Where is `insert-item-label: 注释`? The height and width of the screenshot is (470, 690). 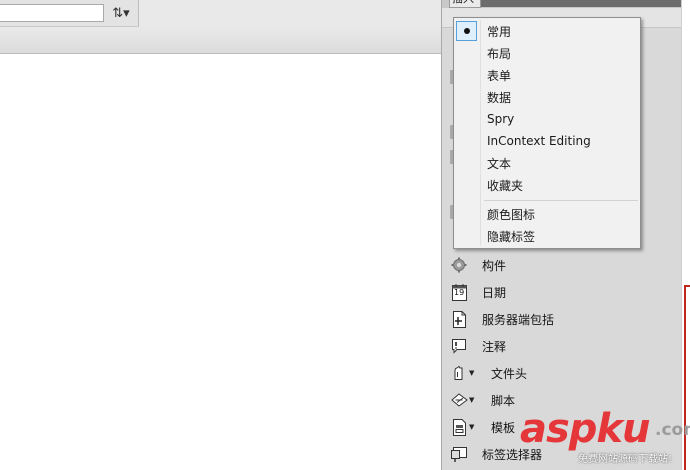 insert-item-label: 注释 is located at coordinates (494, 346).